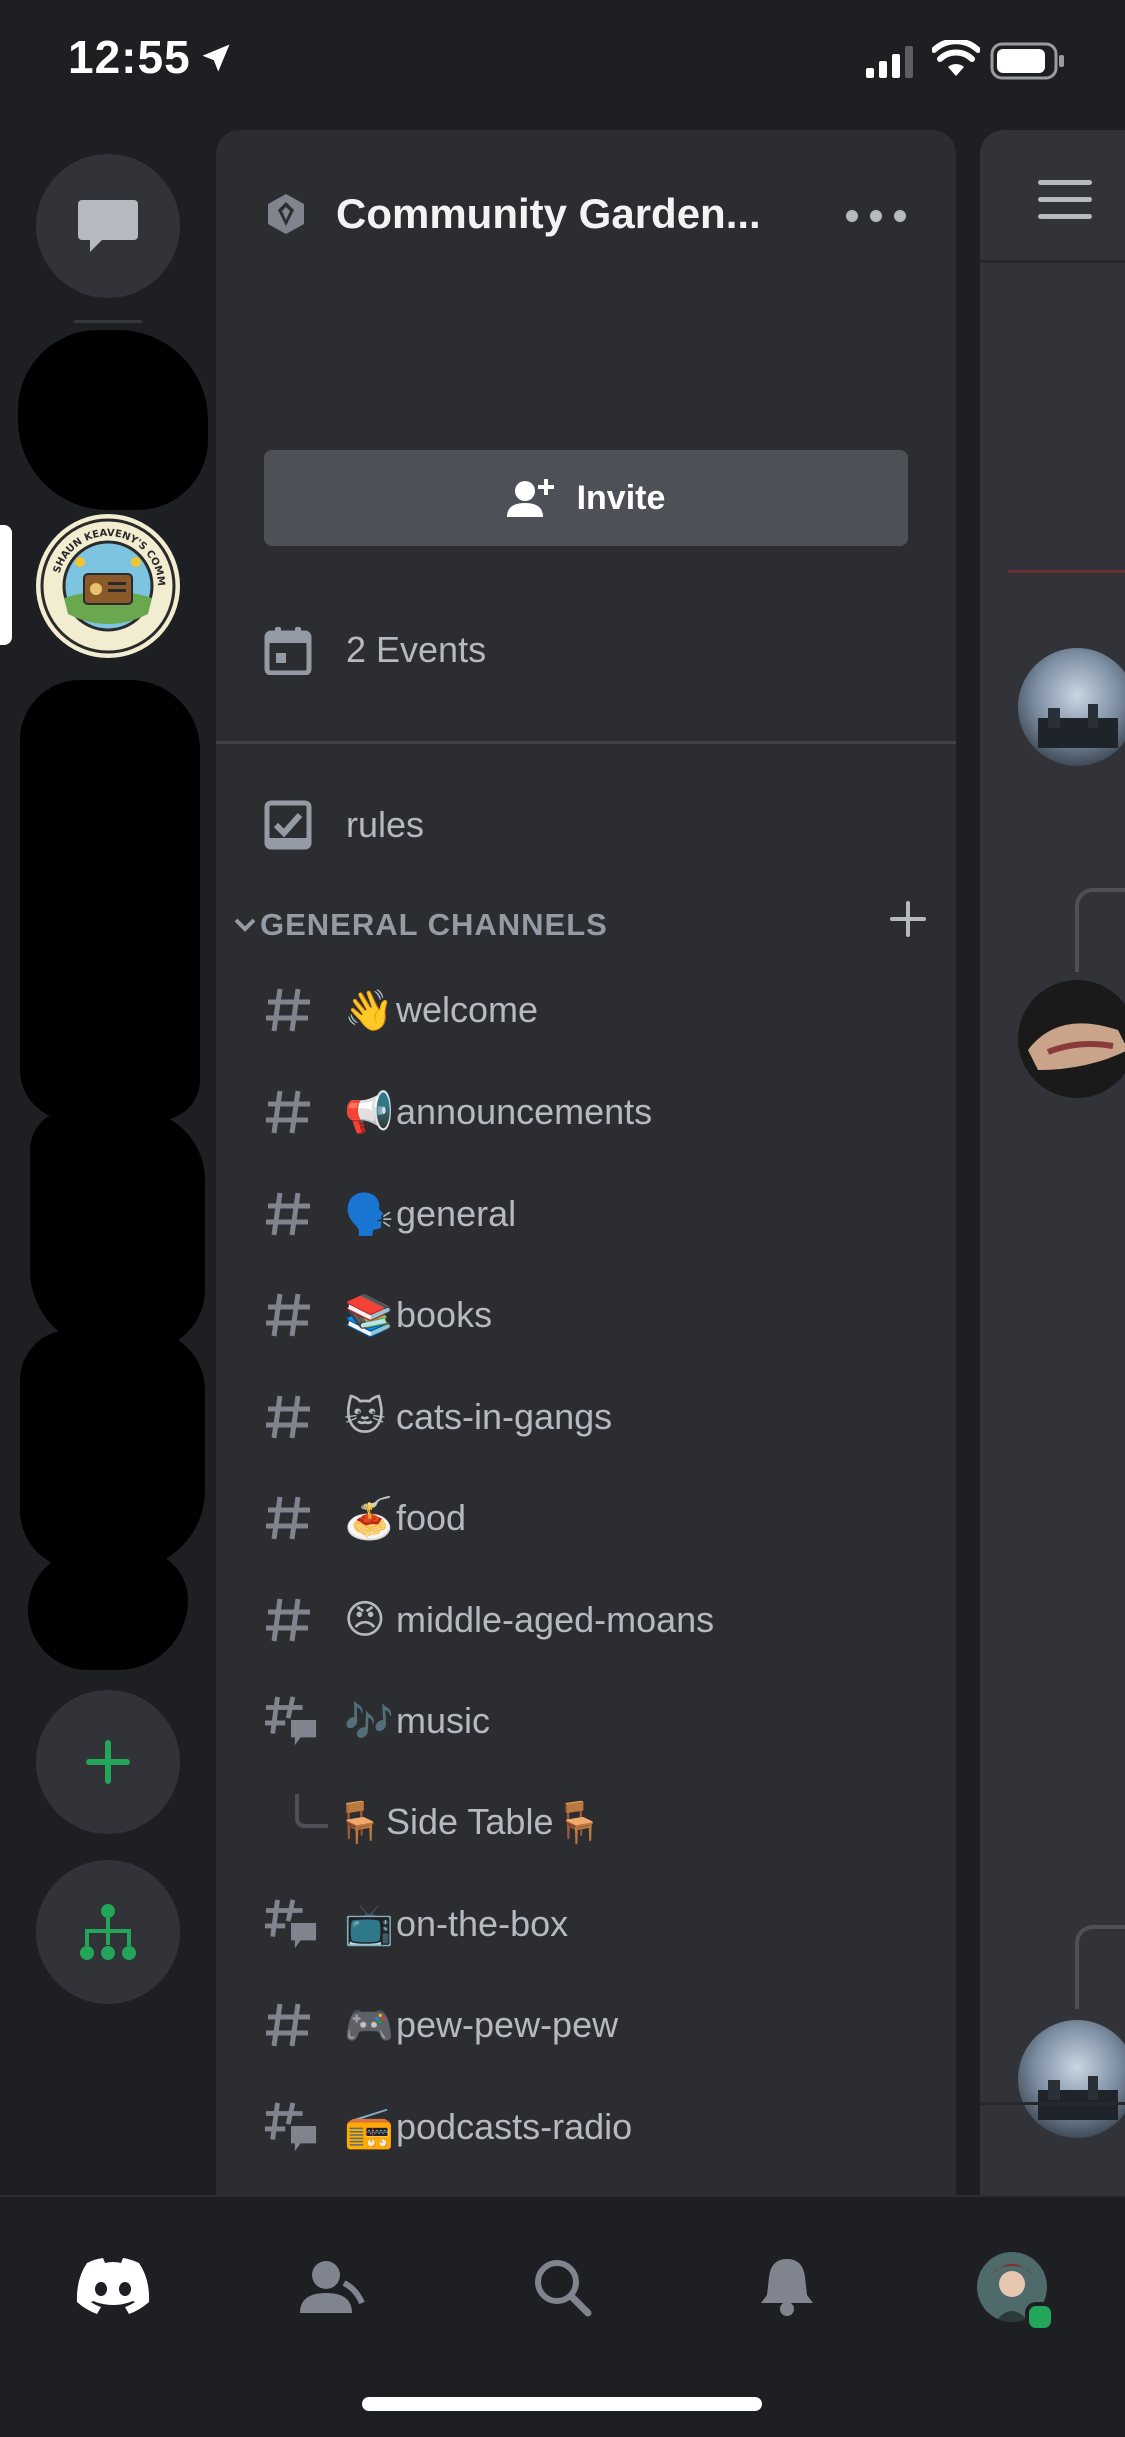  I want to click on channel-item: 📚 books, so click(594, 1315).